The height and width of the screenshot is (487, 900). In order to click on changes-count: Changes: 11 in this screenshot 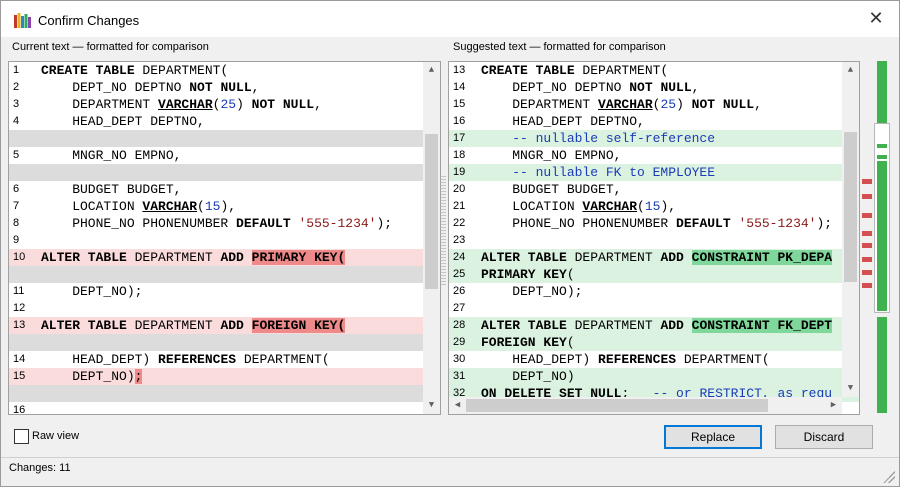, I will do `click(40, 468)`.